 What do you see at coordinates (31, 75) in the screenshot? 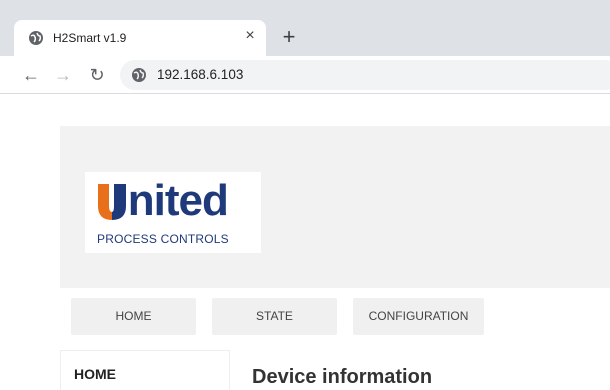
I see `back-arrow-icon: ←` at bounding box center [31, 75].